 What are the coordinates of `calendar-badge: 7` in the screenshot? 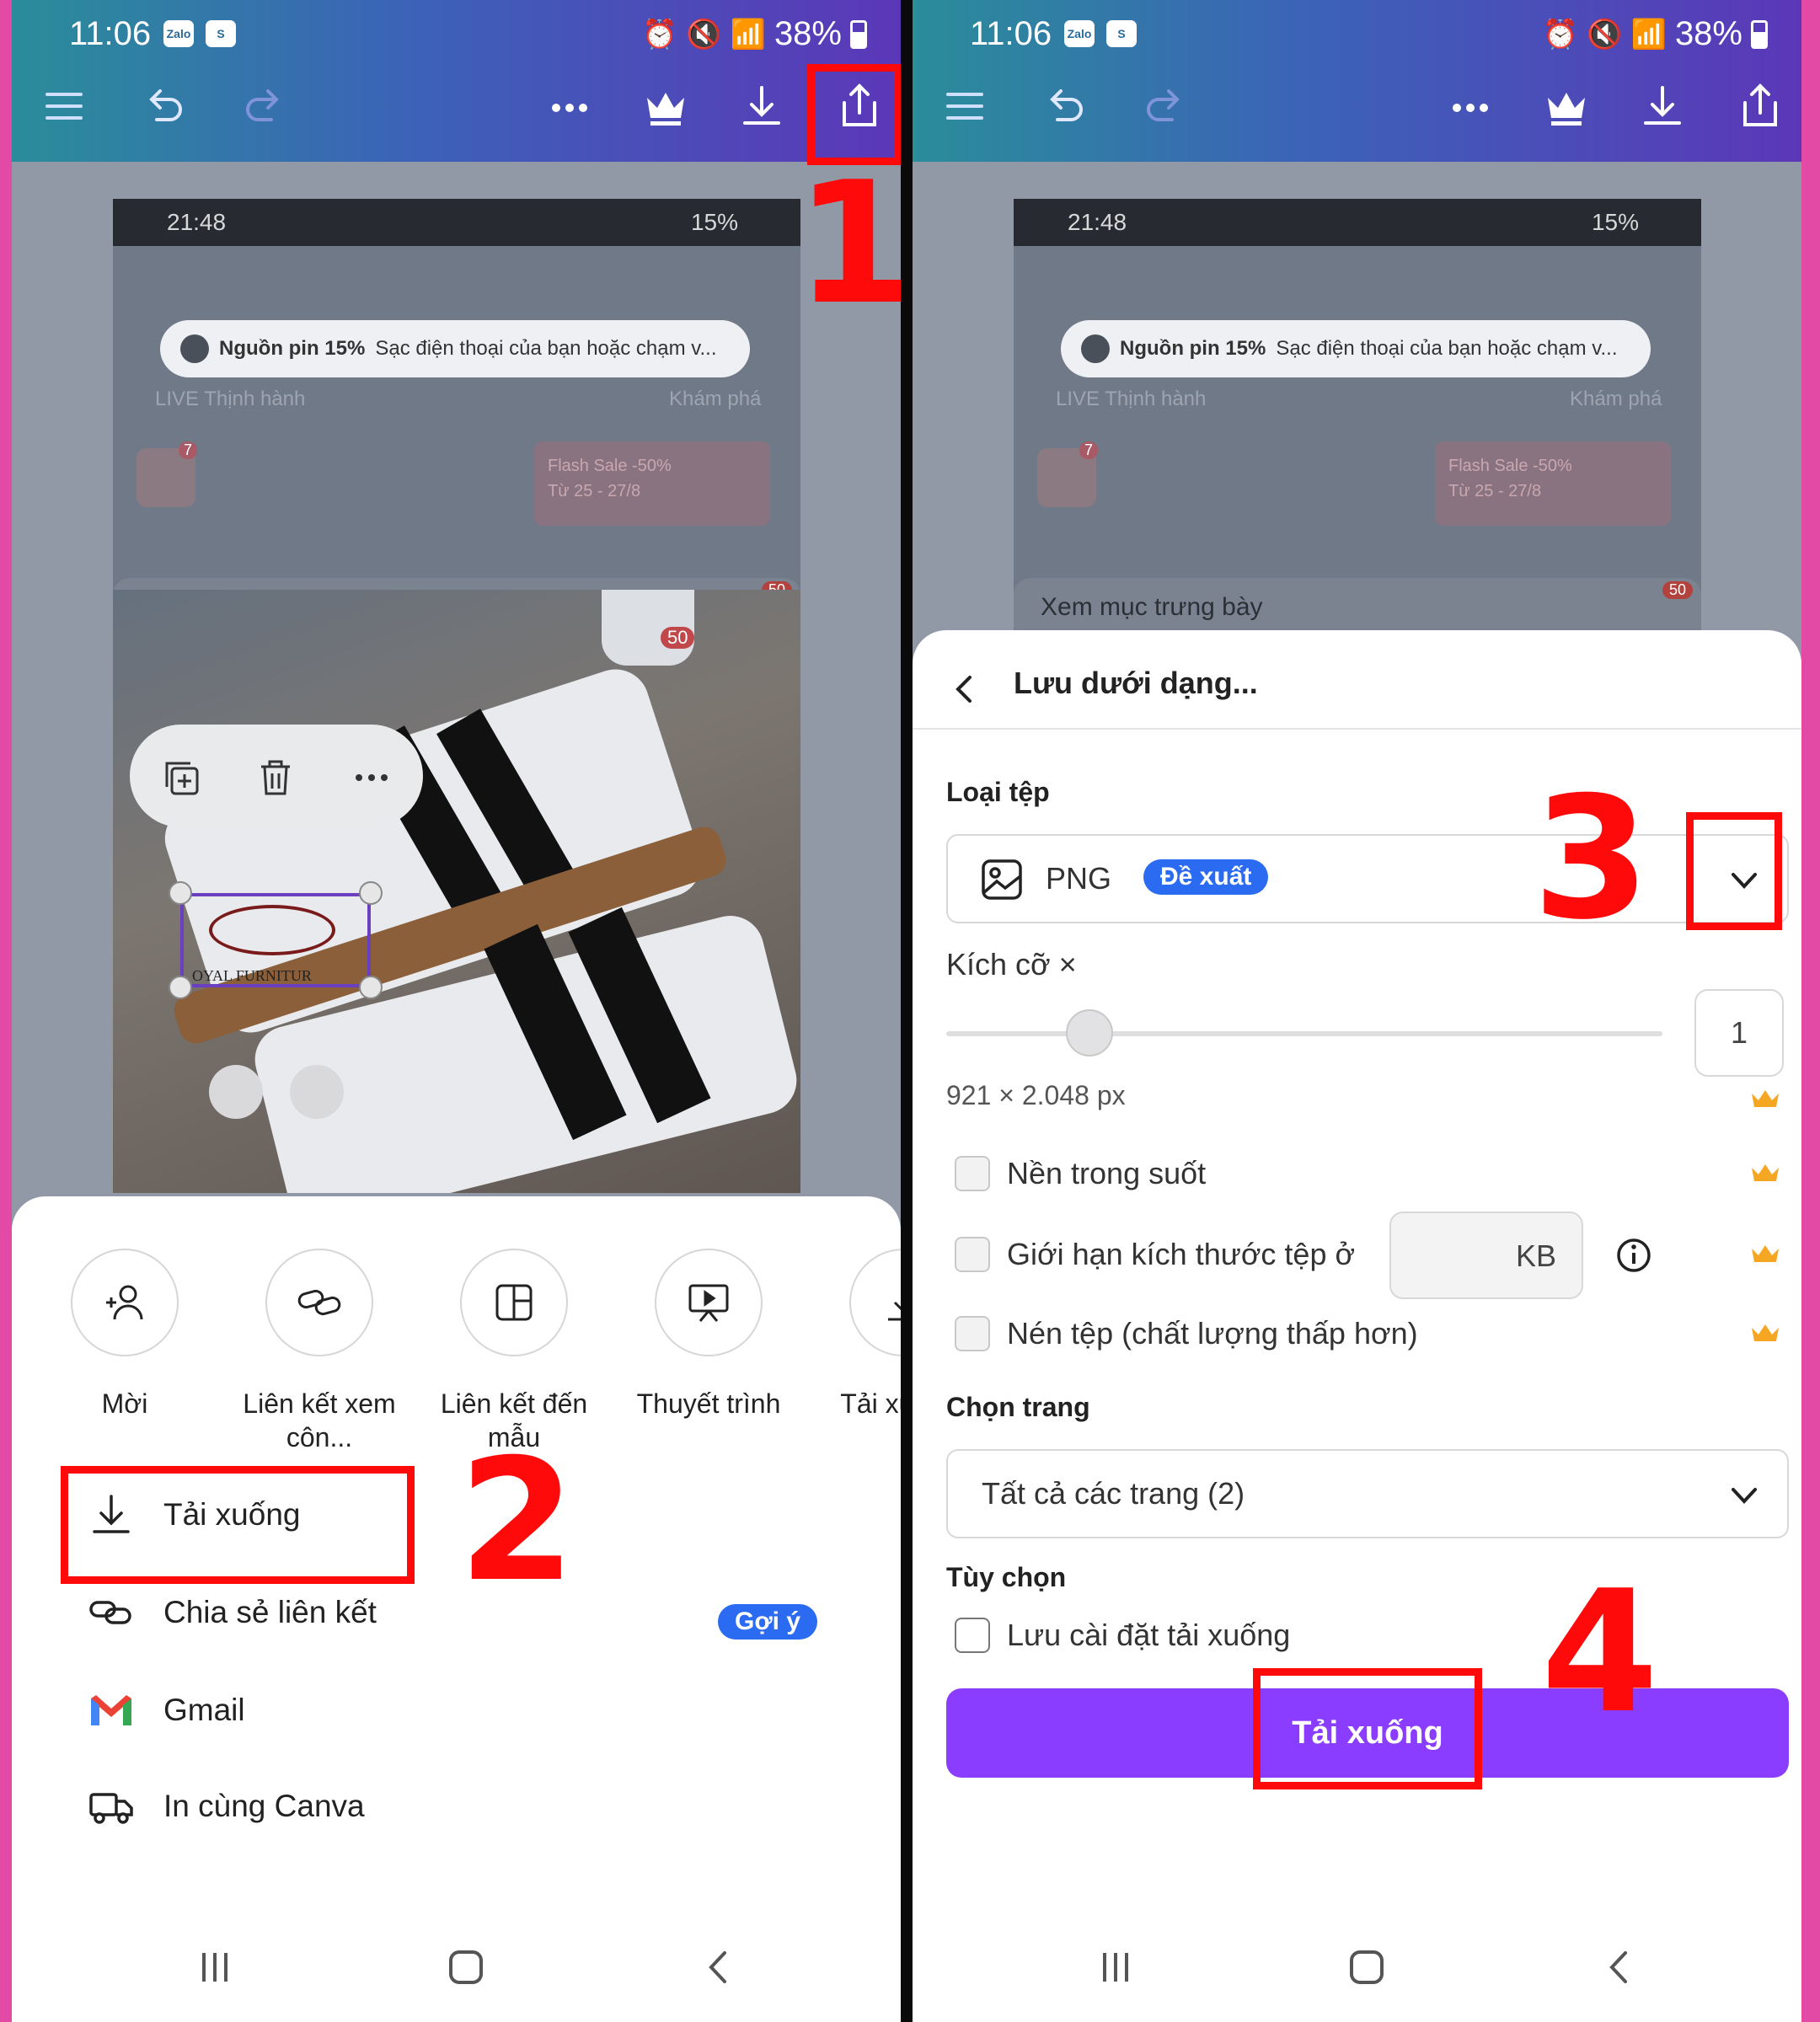 It's located at (1089, 450).